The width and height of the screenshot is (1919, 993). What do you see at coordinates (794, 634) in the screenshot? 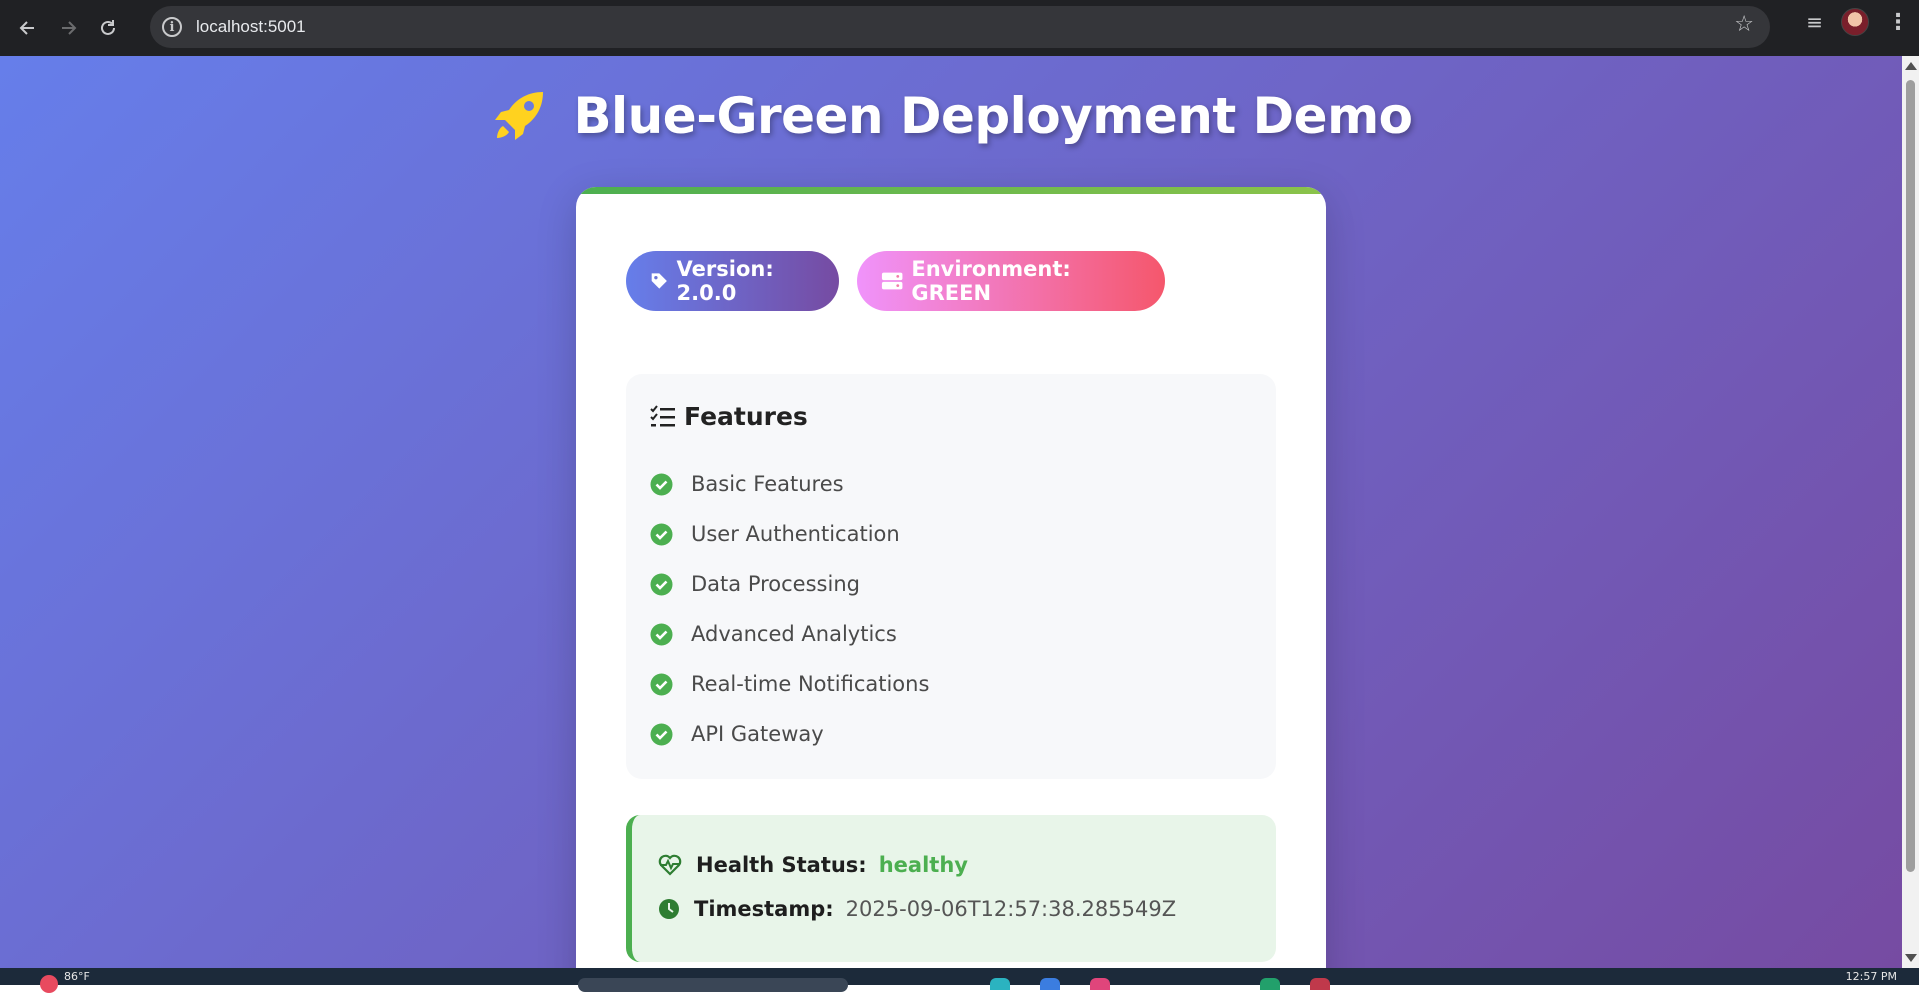
I see `feature-label: Advanced Analytics` at bounding box center [794, 634].